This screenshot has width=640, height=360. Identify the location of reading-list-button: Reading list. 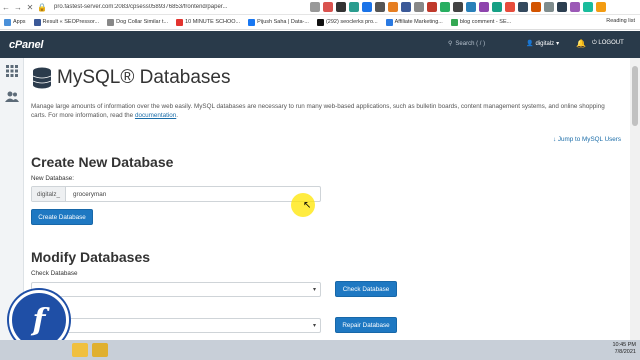
(620, 21).